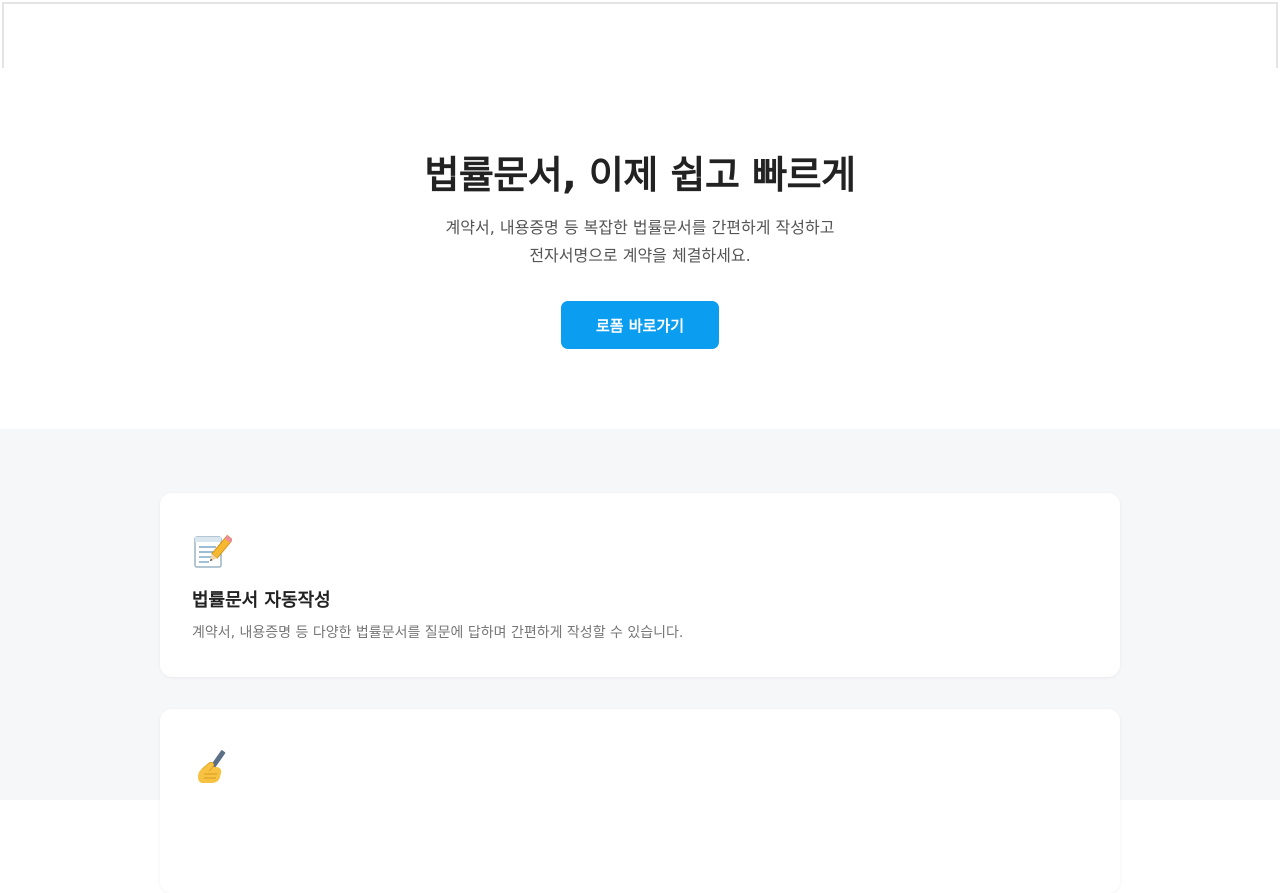  Describe the element at coordinates (261, 600) in the screenshot. I see `feature-title: 법률문서 자동작성` at that location.